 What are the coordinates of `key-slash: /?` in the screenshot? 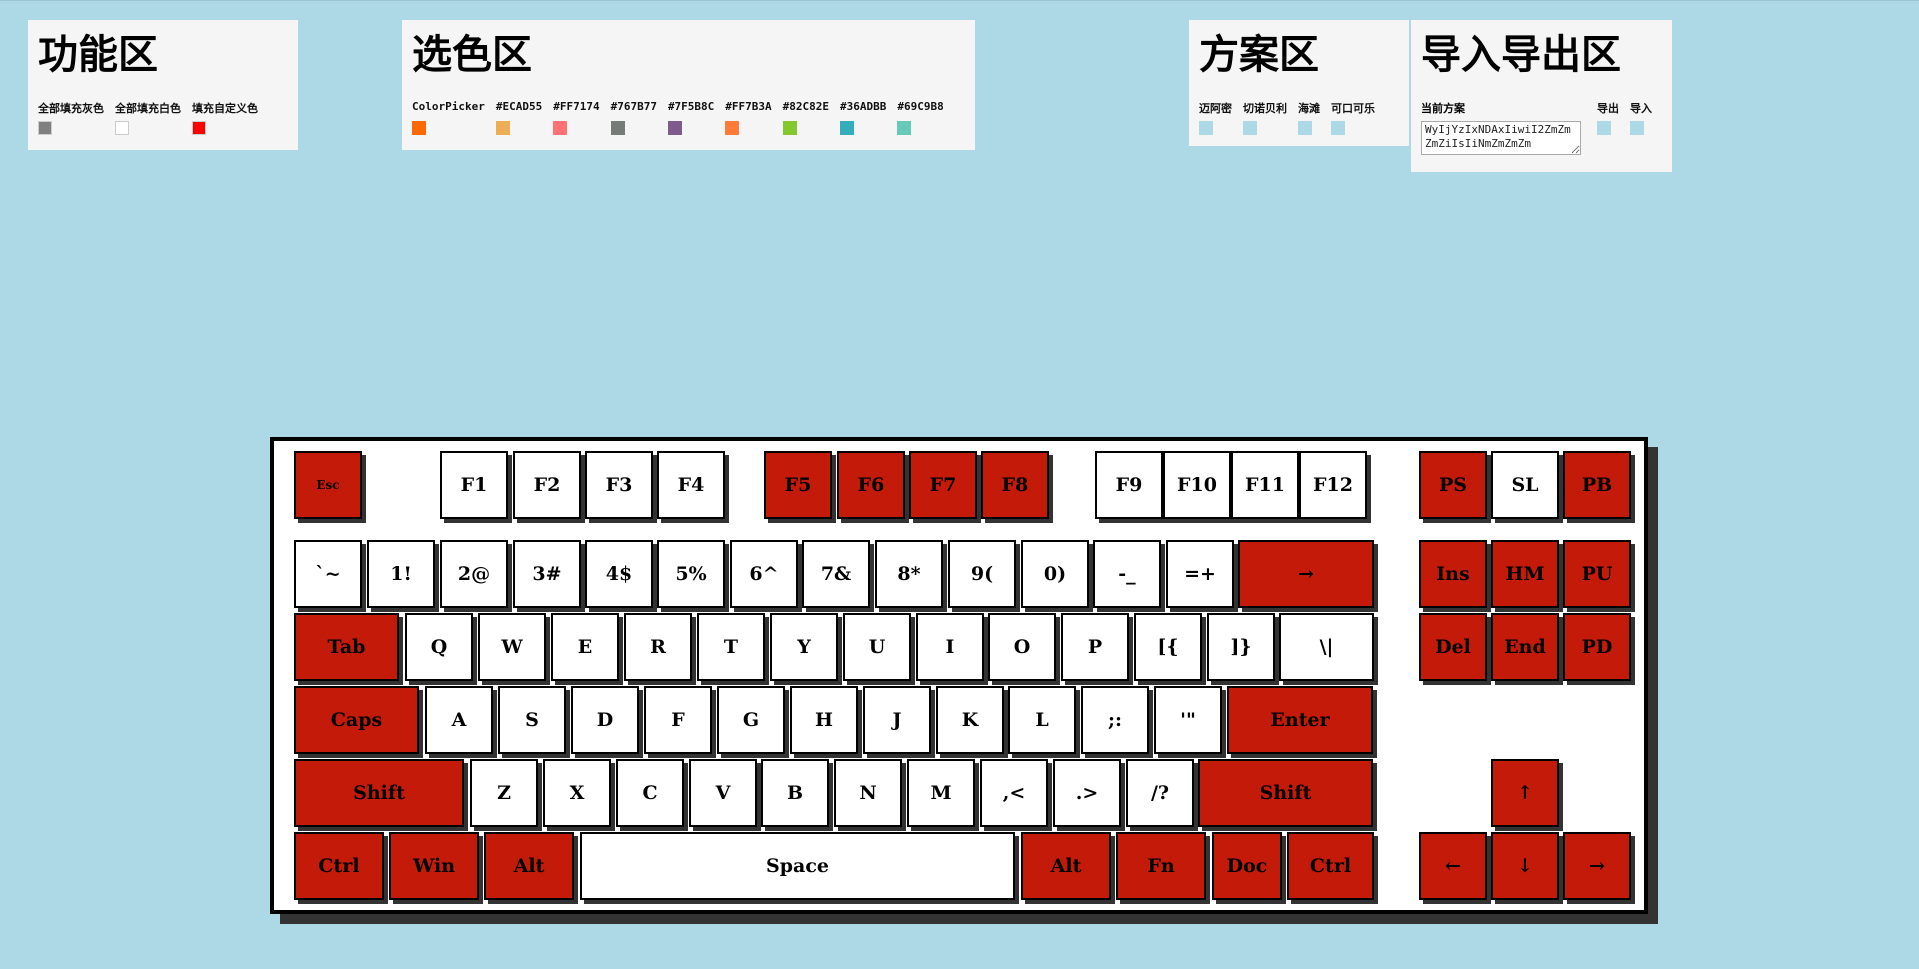 It's located at (1160, 793).